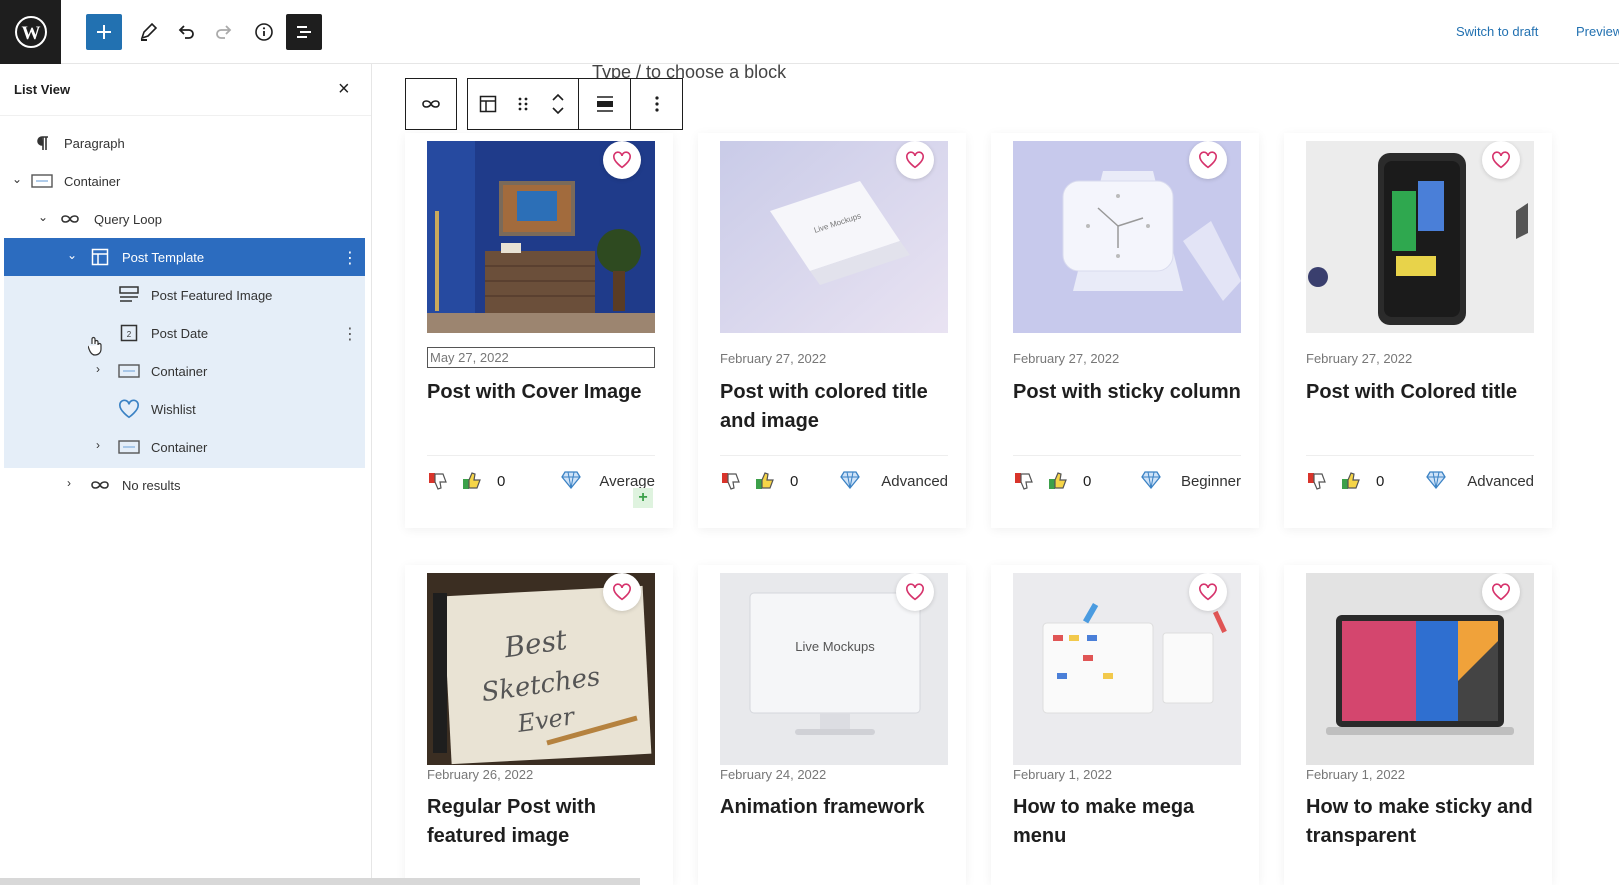  I want to click on calendar-icon: 2, so click(129, 333).